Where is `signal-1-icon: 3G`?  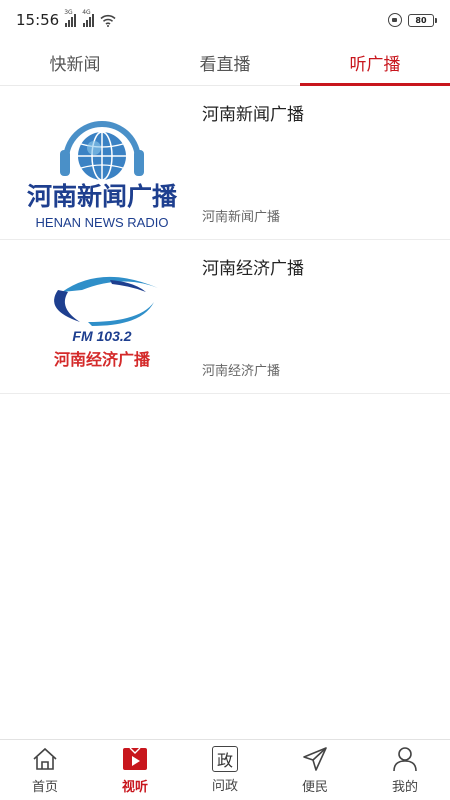
signal-1-icon: 3G is located at coordinates (70, 18).